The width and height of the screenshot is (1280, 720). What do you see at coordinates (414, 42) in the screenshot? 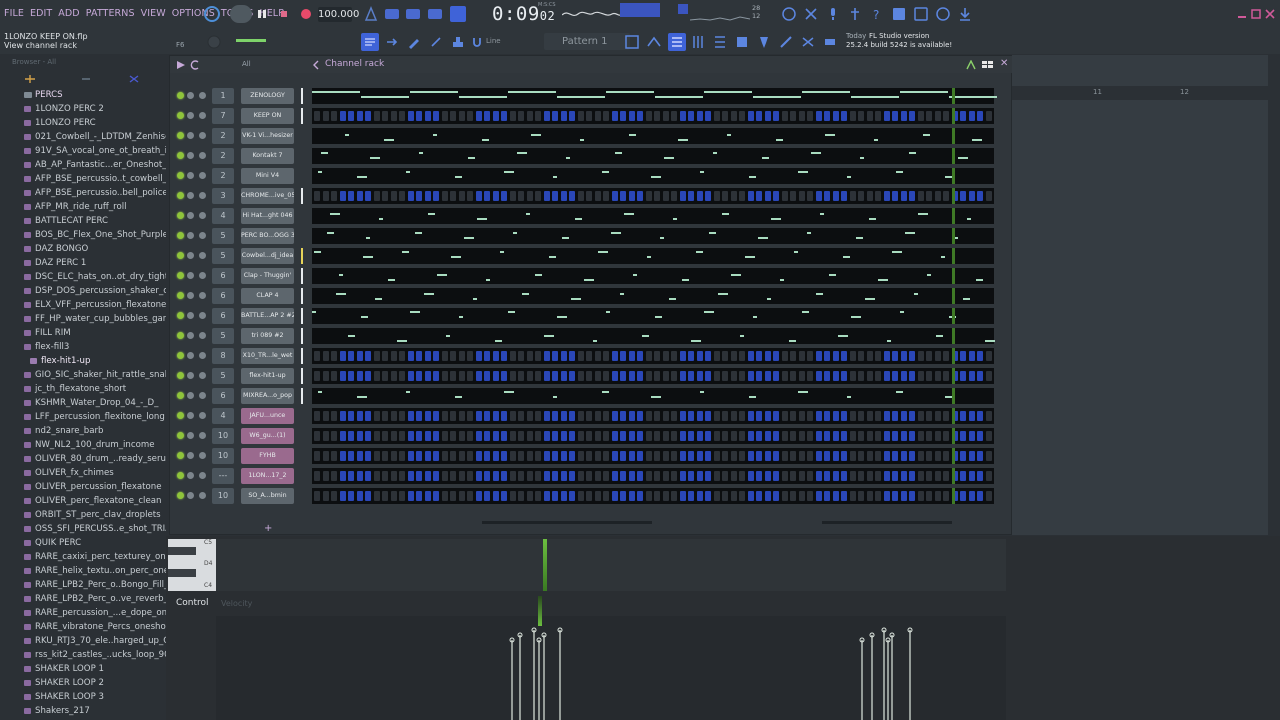
I see `pencil-icon` at bounding box center [414, 42].